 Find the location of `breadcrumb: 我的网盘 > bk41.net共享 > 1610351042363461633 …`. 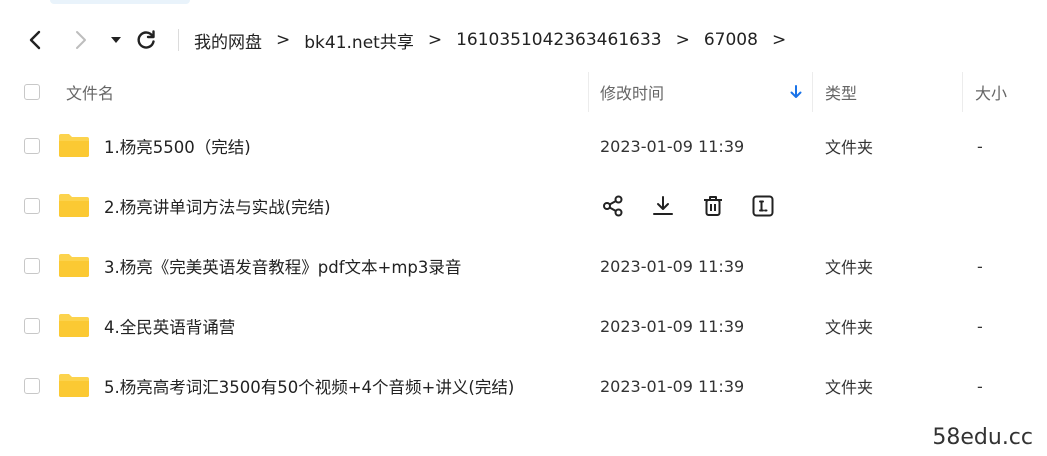

breadcrumb: 我的网盘 > bk41.net共享 > 1610351042363461633 … is located at coordinates (490, 40).